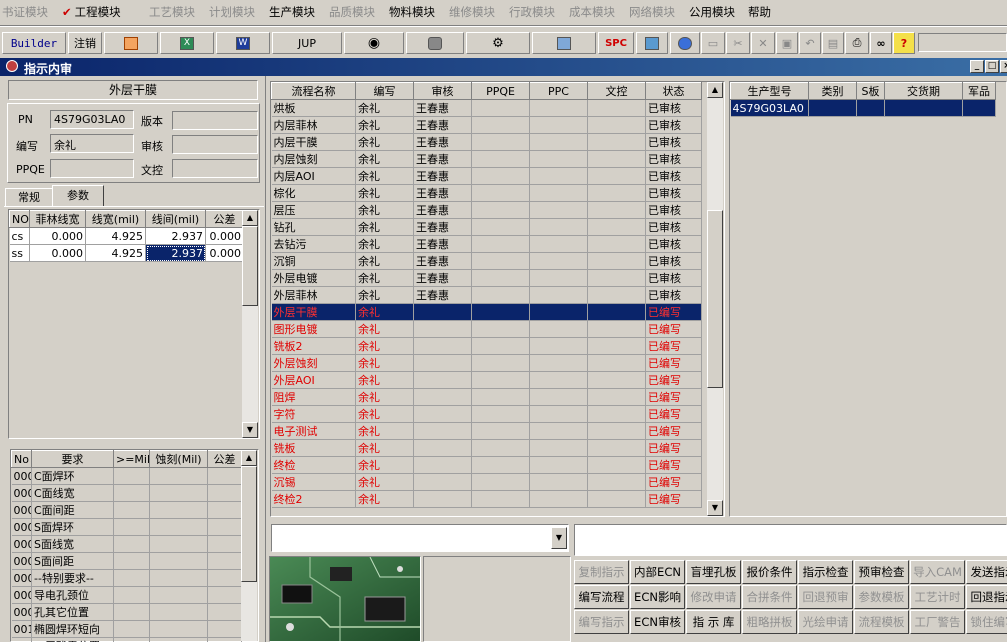 The height and width of the screenshot is (642, 1007). Describe the element at coordinates (1003, 66) in the screenshot. I see `close-button: ×` at that location.